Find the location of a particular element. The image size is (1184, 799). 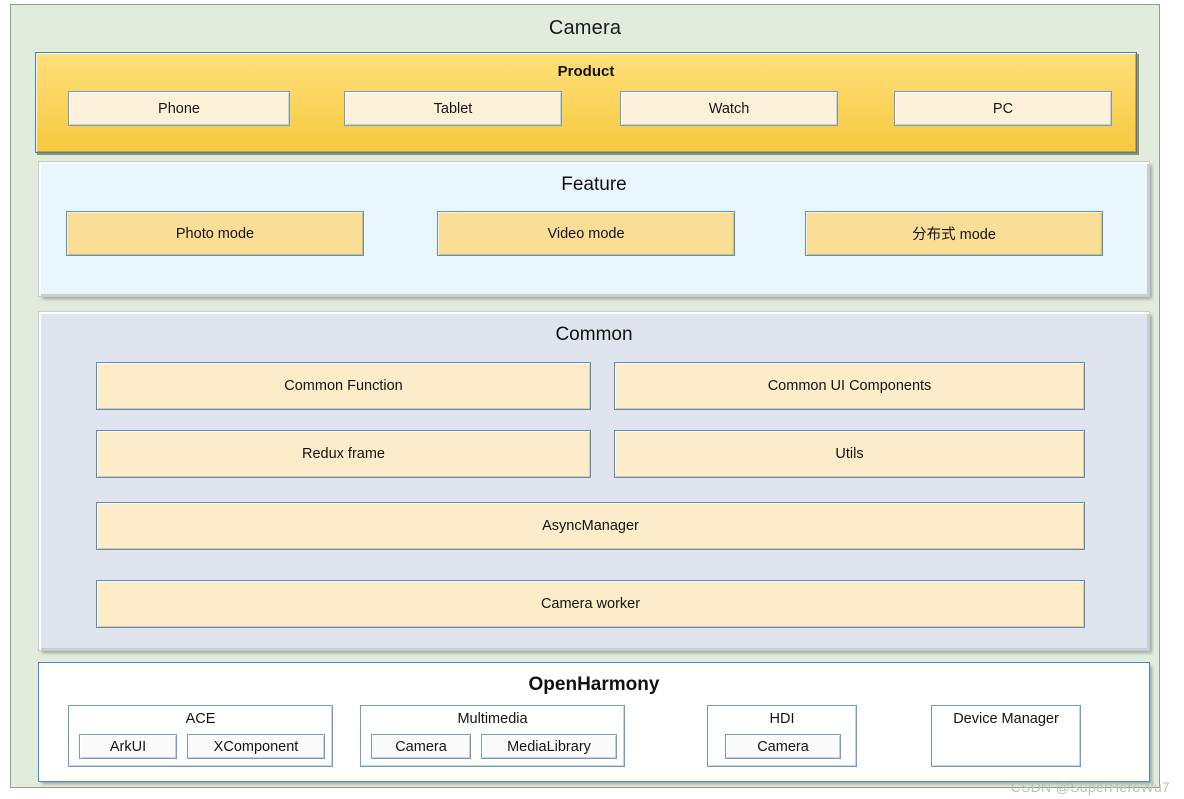

product-layer: Product Phone Tablet Watch PC is located at coordinates (586, 102).